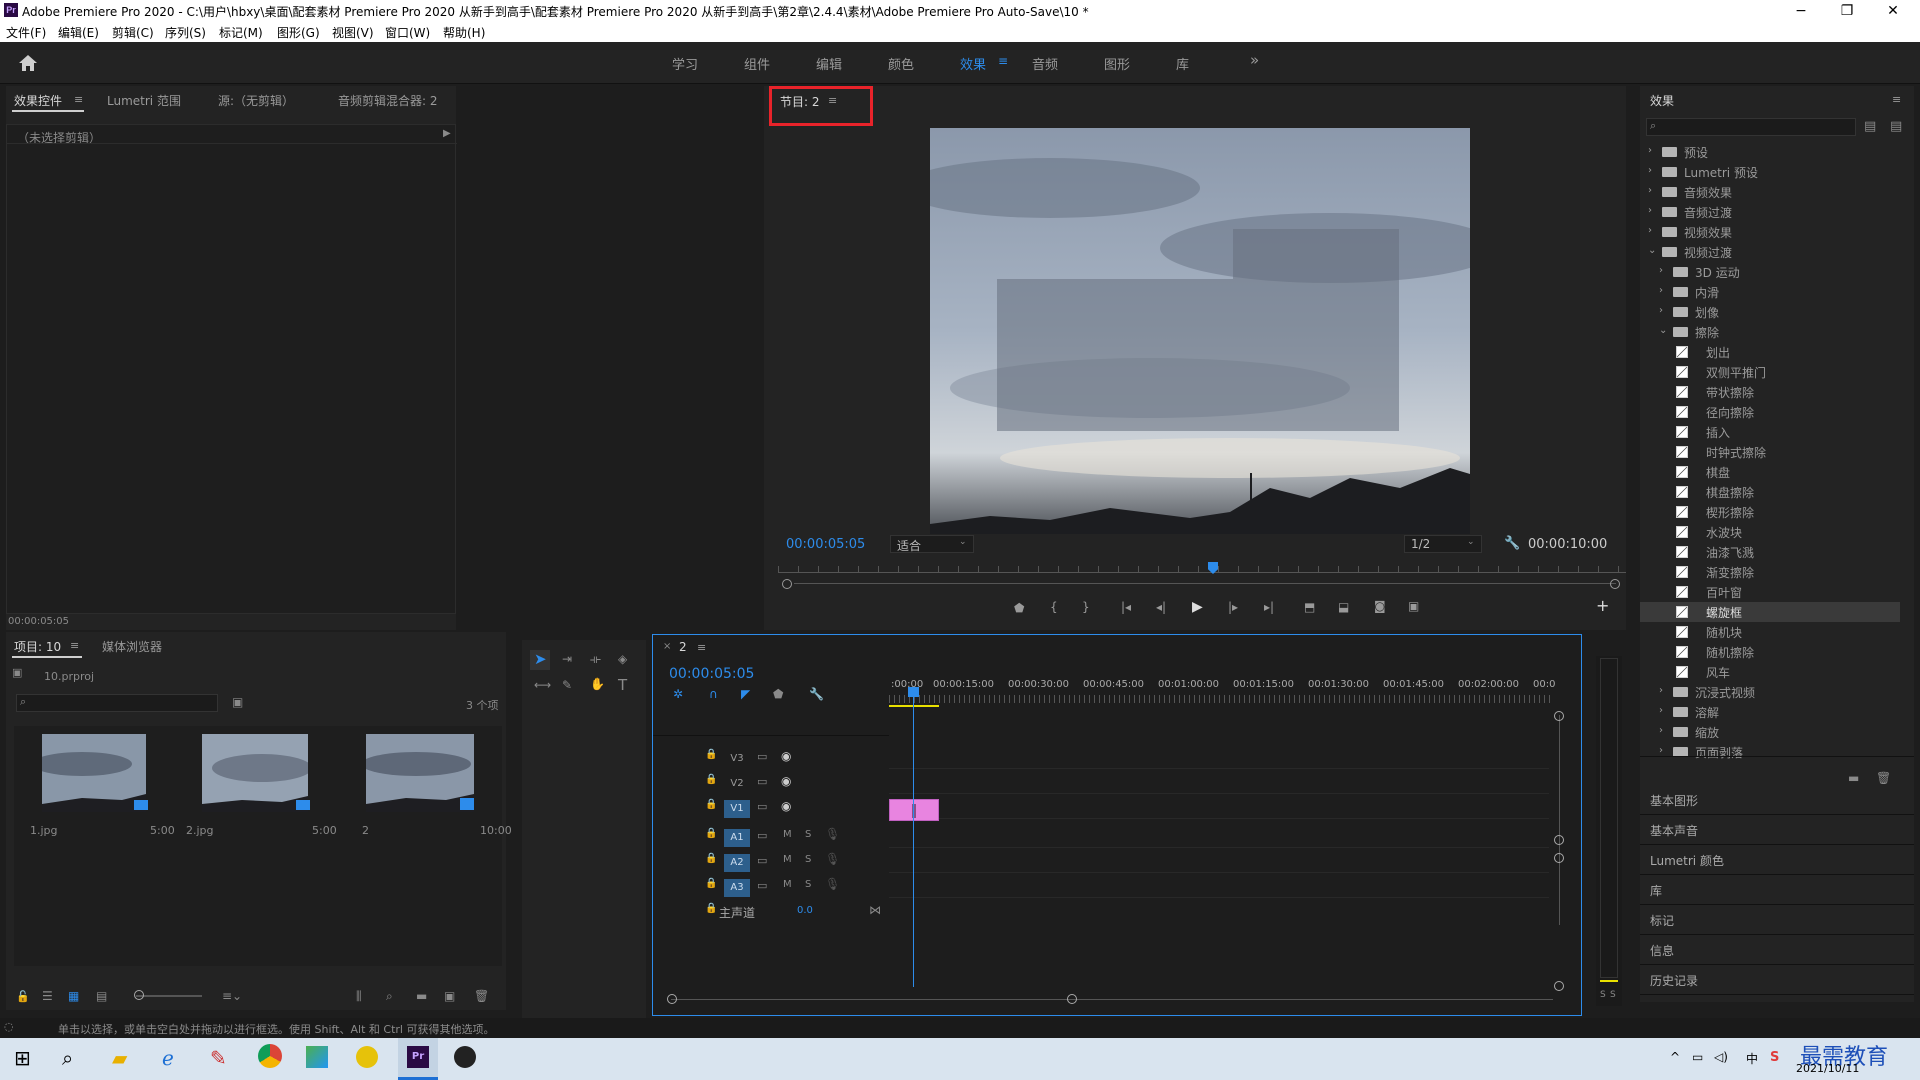 The height and width of the screenshot is (1080, 1920). What do you see at coordinates (1219, 782) in the screenshot?
I see `track-lane-v2` at bounding box center [1219, 782].